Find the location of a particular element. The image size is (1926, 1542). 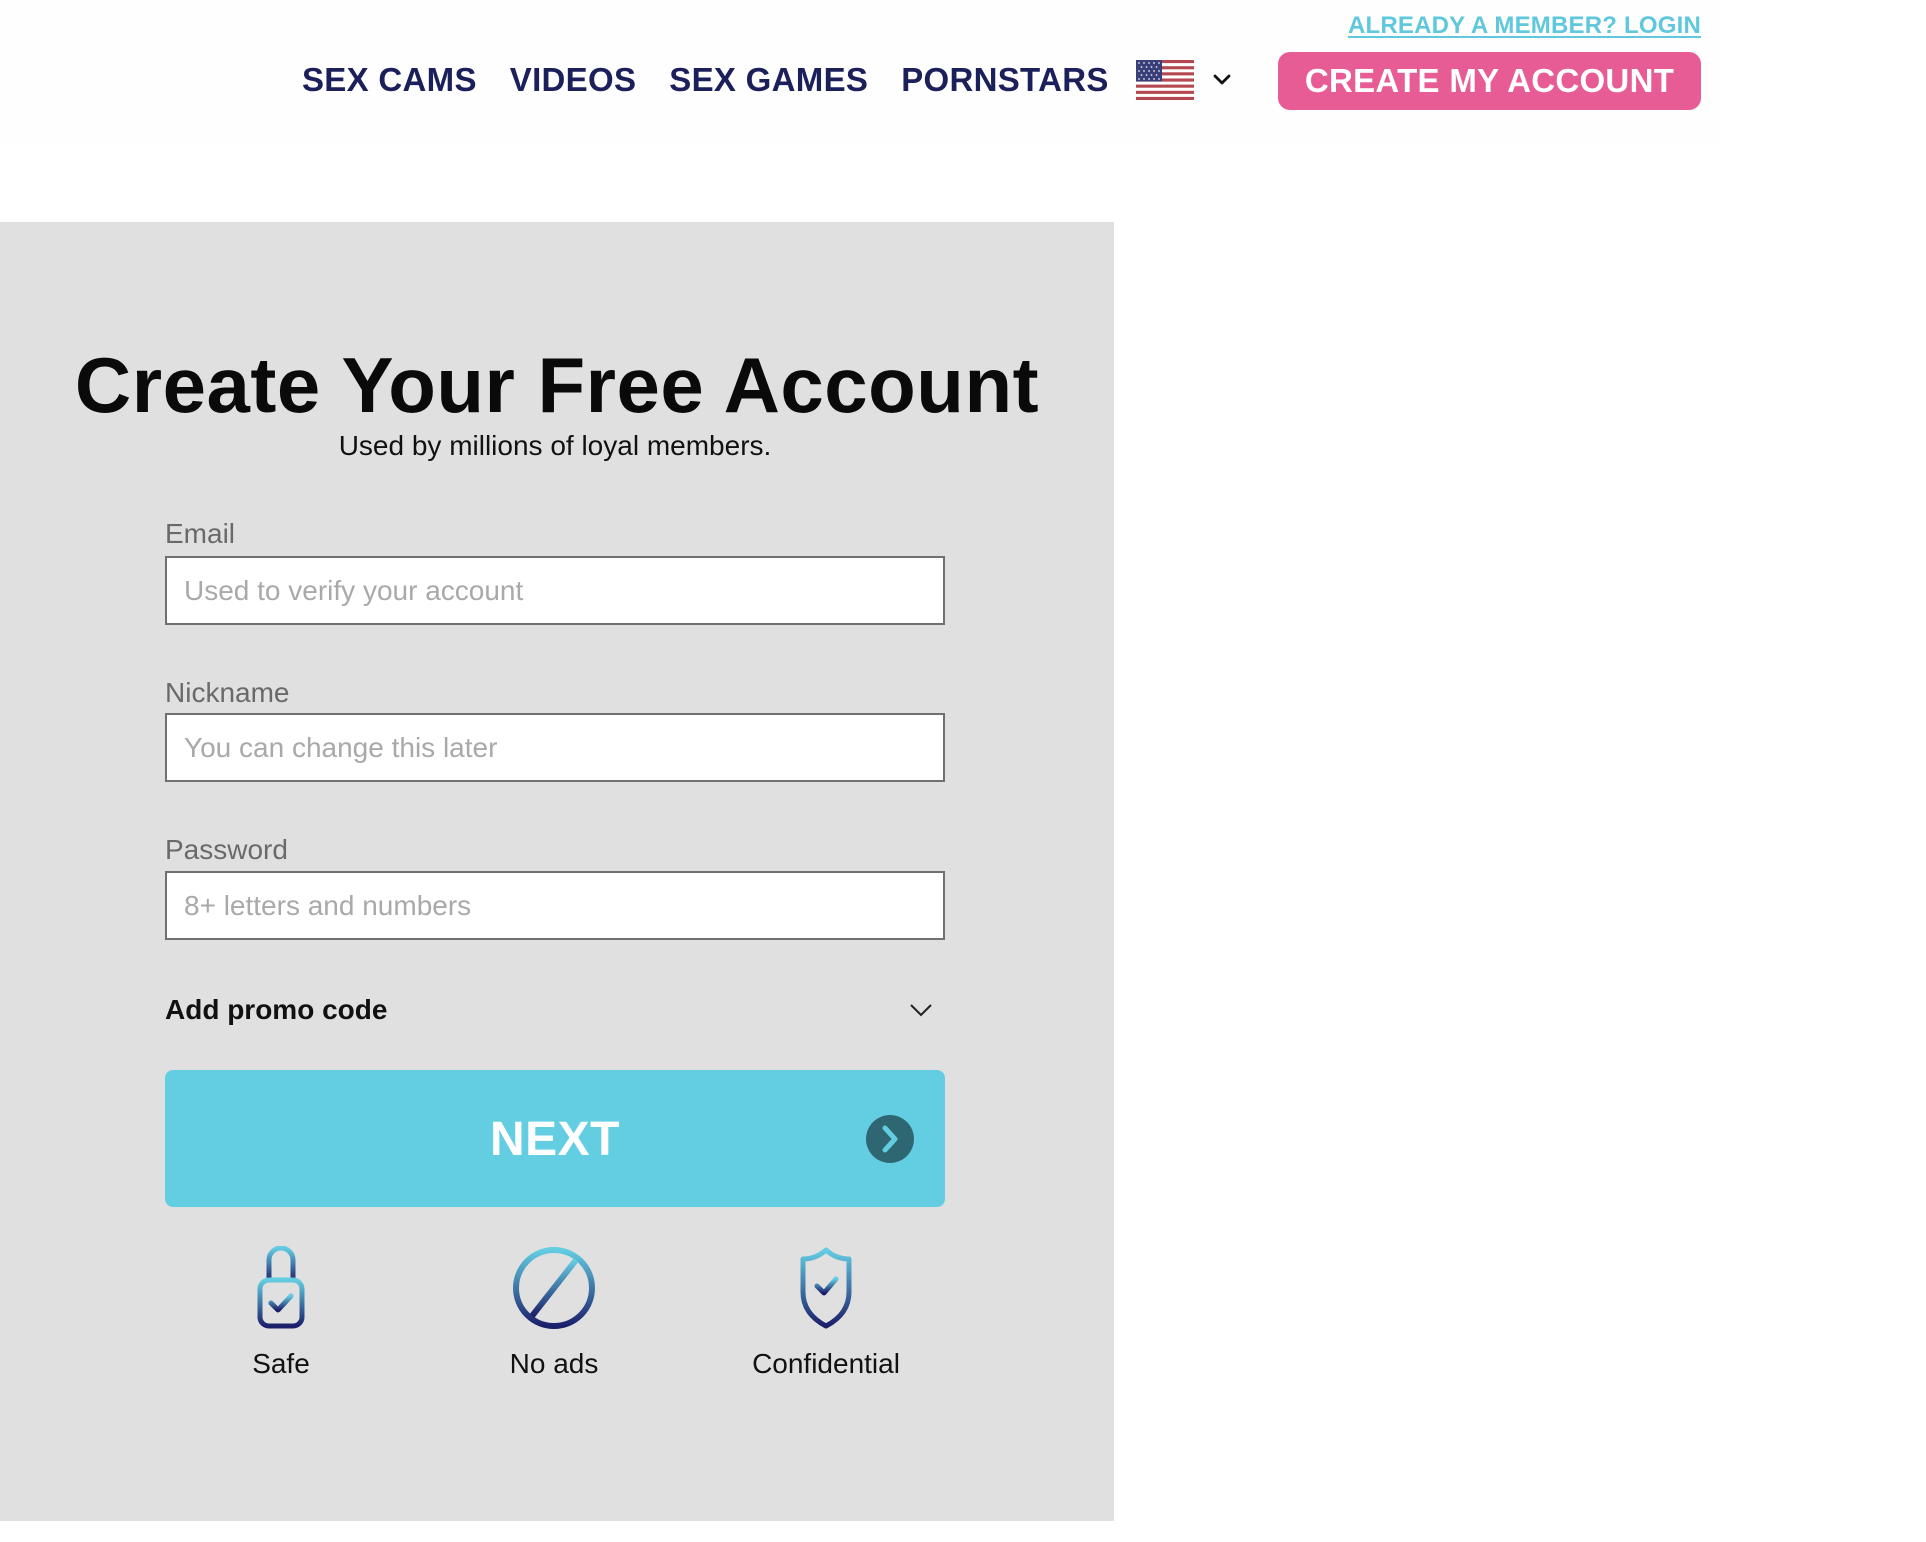

promo-code-toggle: Add promo code is located at coordinates (555, 1010).